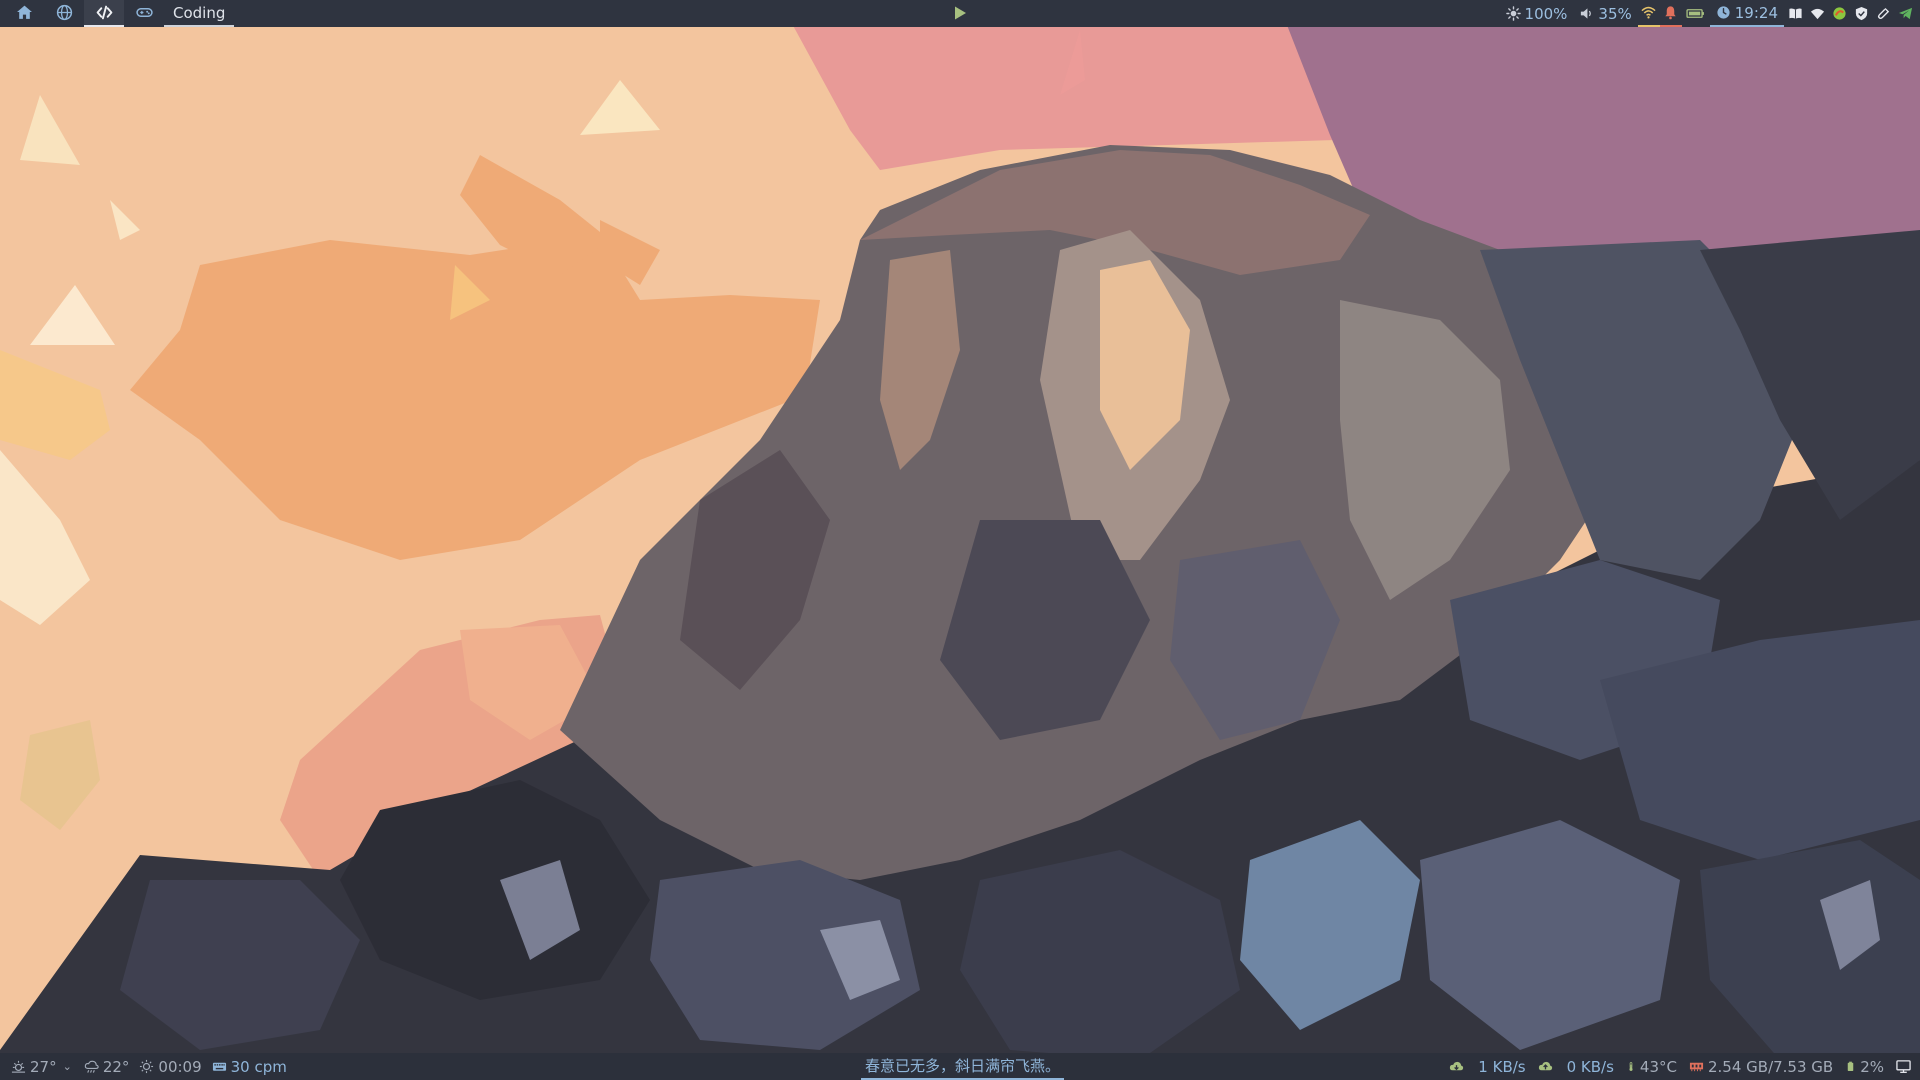 The width and height of the screenshot is (1920, 1080). I want to click on timer-value: 00:09, so click(180, 1066).